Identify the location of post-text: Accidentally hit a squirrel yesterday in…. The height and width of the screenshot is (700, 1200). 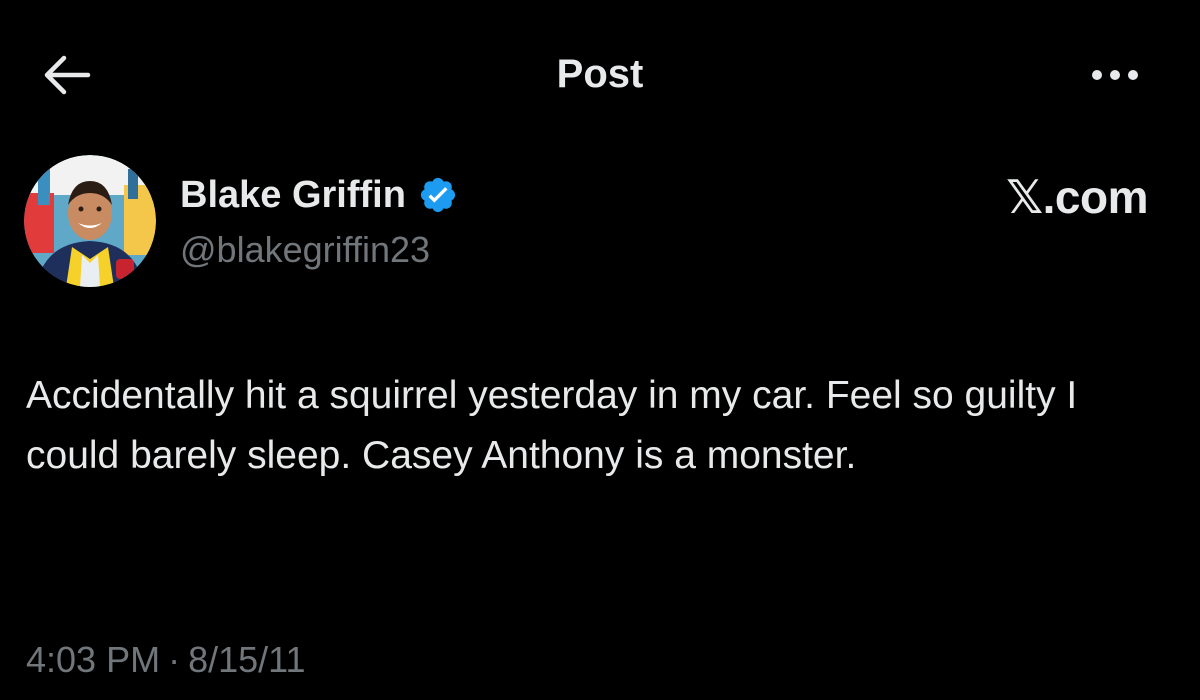
(552, 425).